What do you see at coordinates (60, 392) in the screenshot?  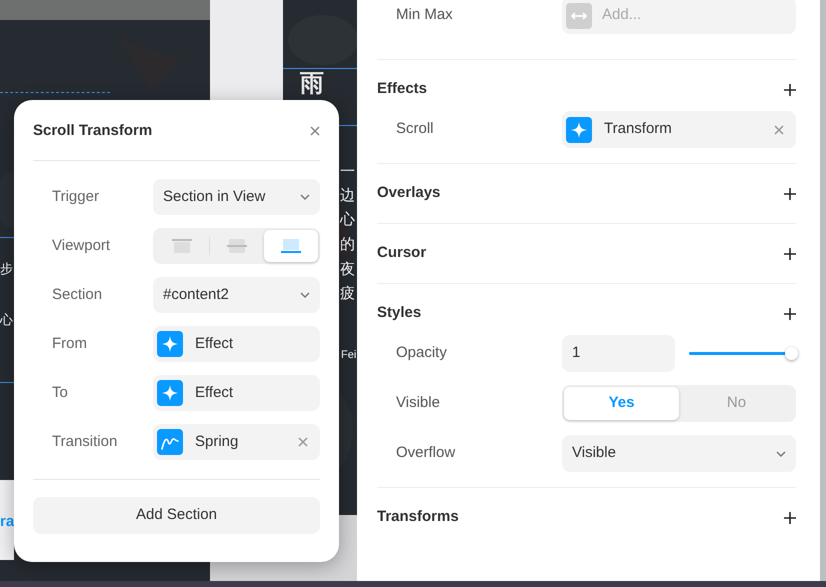 I see `field-label: To` at bounding box center [60, 392].